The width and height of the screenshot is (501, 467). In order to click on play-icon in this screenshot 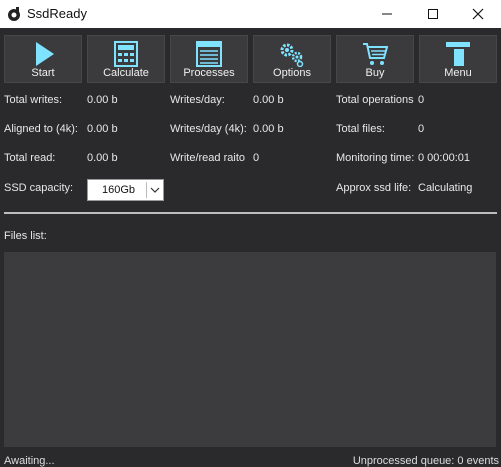, I will do `click(45, 54)`.